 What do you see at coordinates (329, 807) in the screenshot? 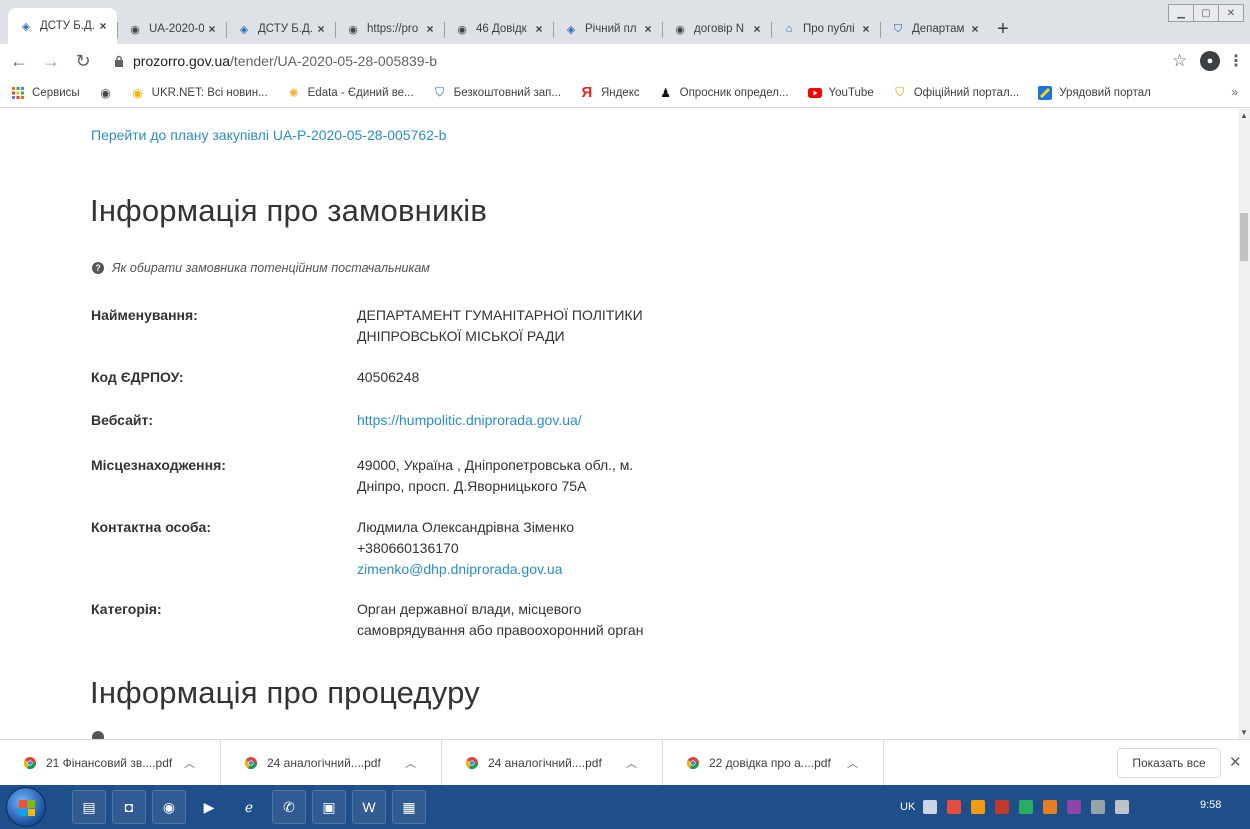
I see `app-icon: ▣` at bounding box center [329, 807].